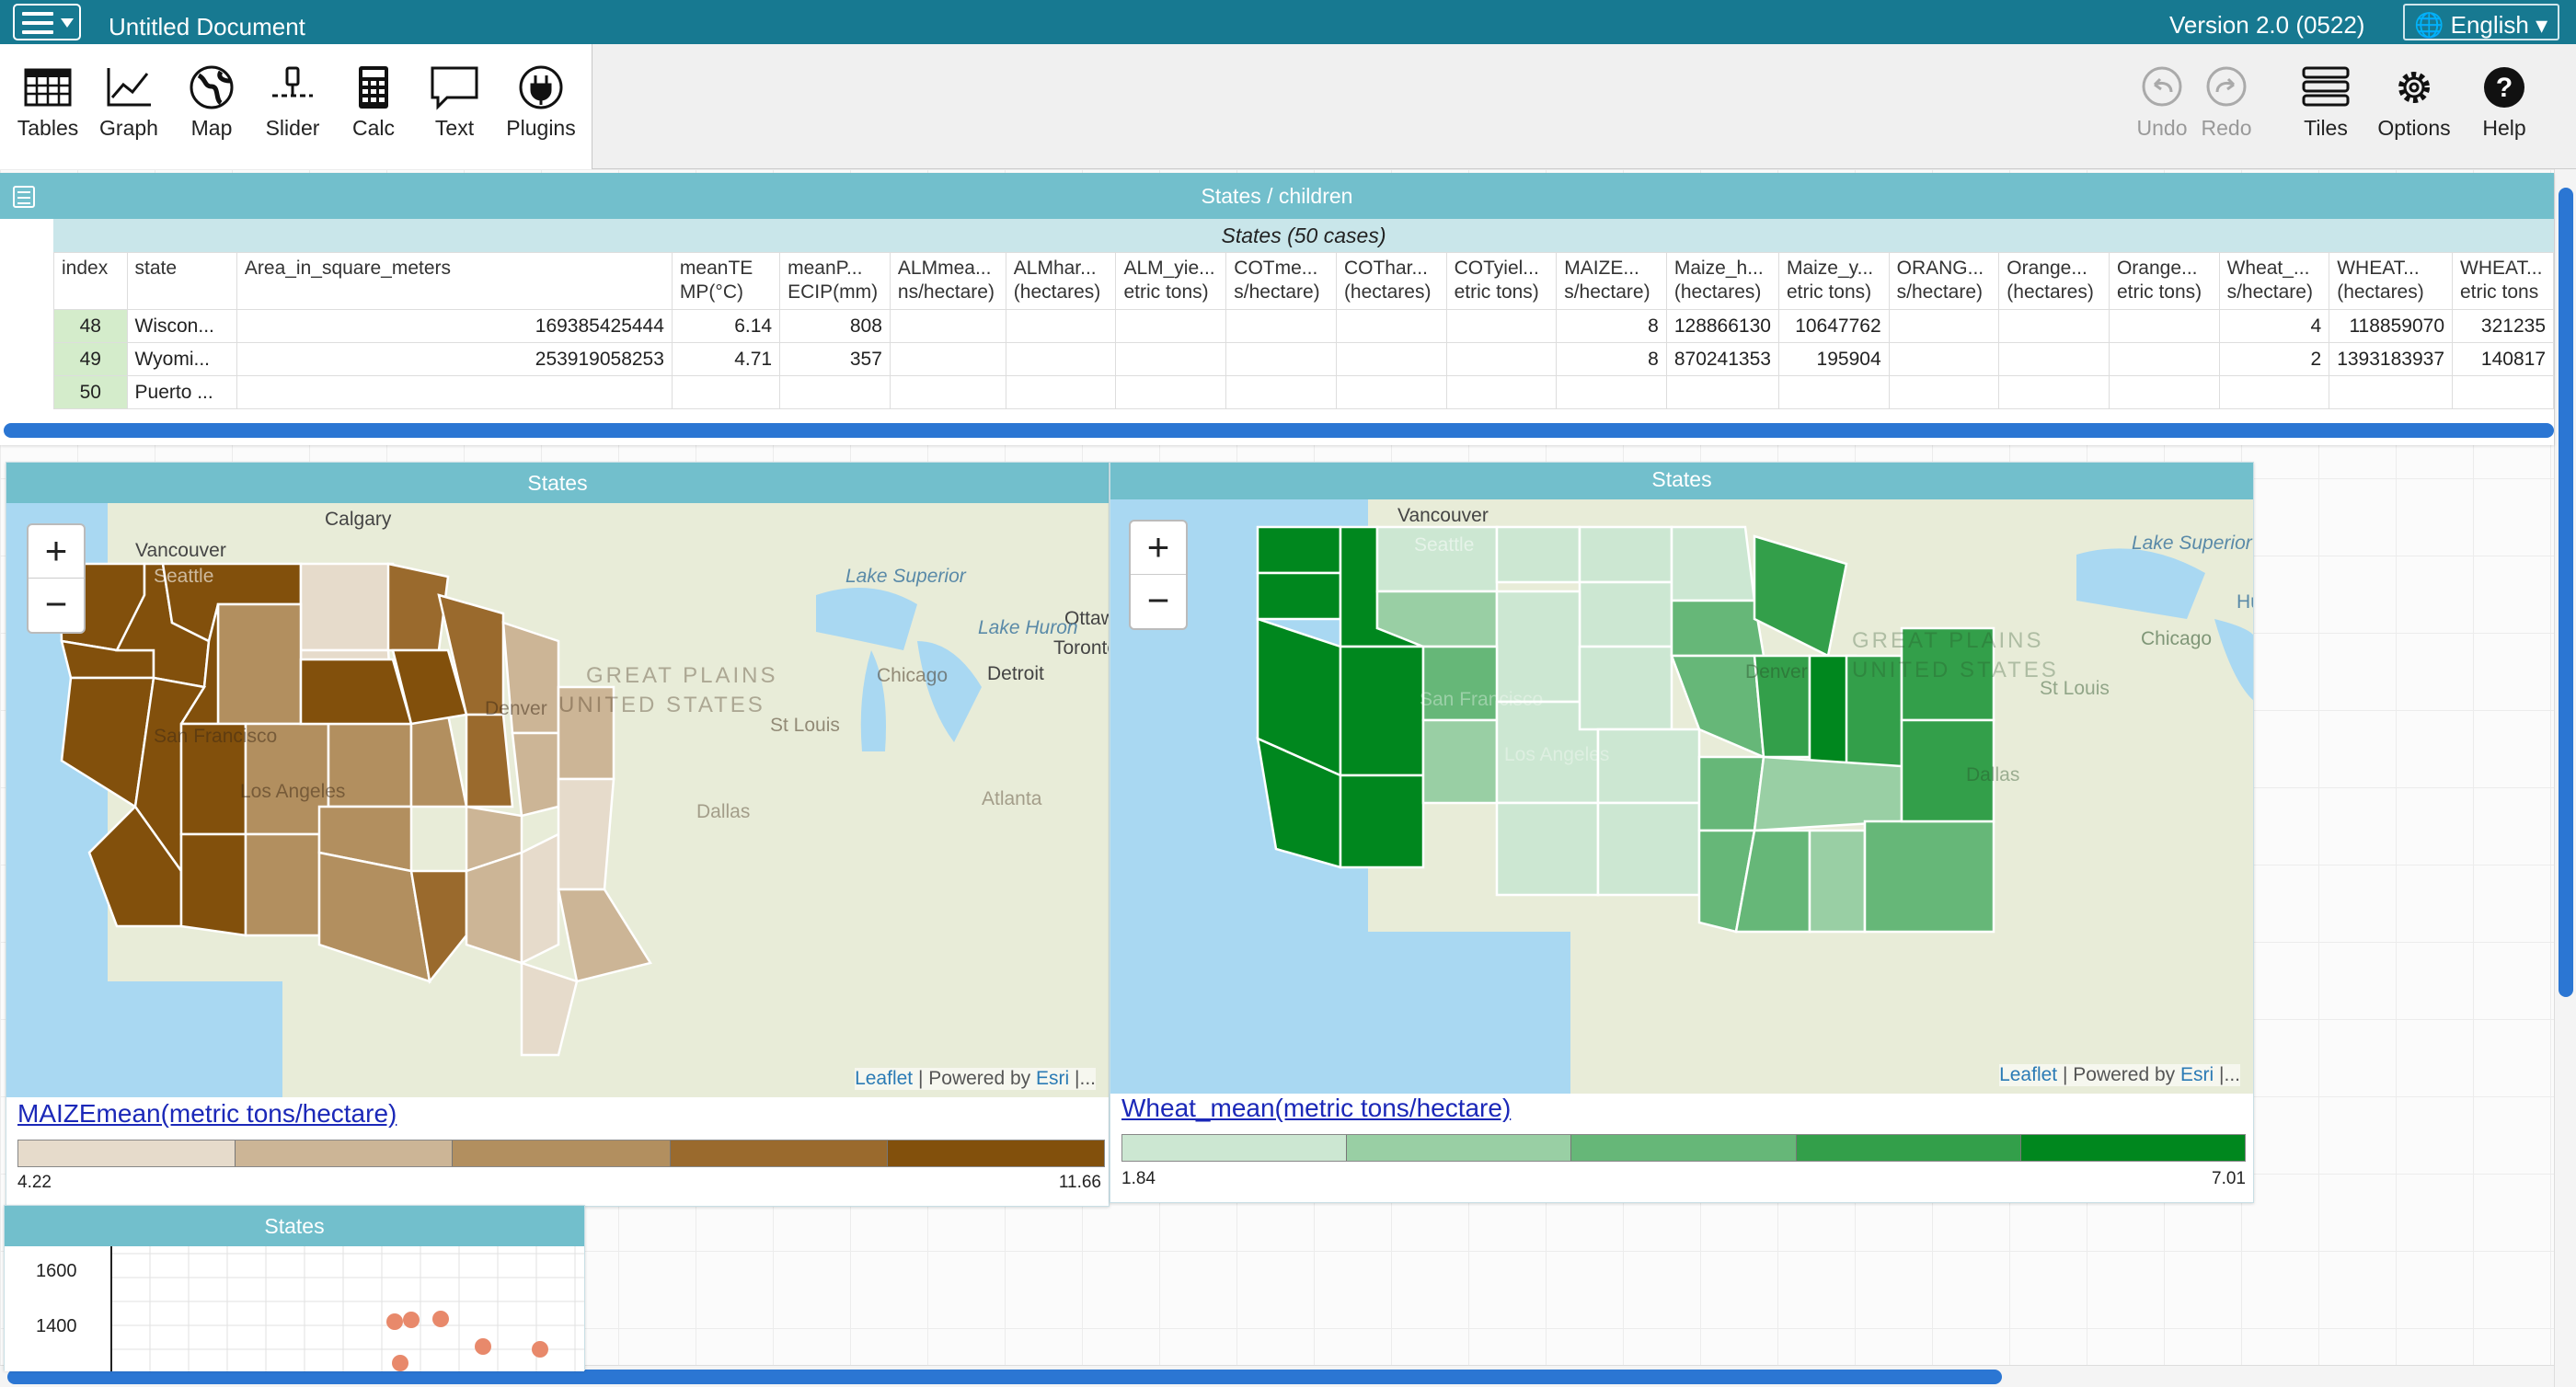 The image size is (2576, 1387). What do you see at coordinates (2054, 281) in the screenshot?
I see `column-header: Orange... (hectares)` at bounding box center [2054, 281].